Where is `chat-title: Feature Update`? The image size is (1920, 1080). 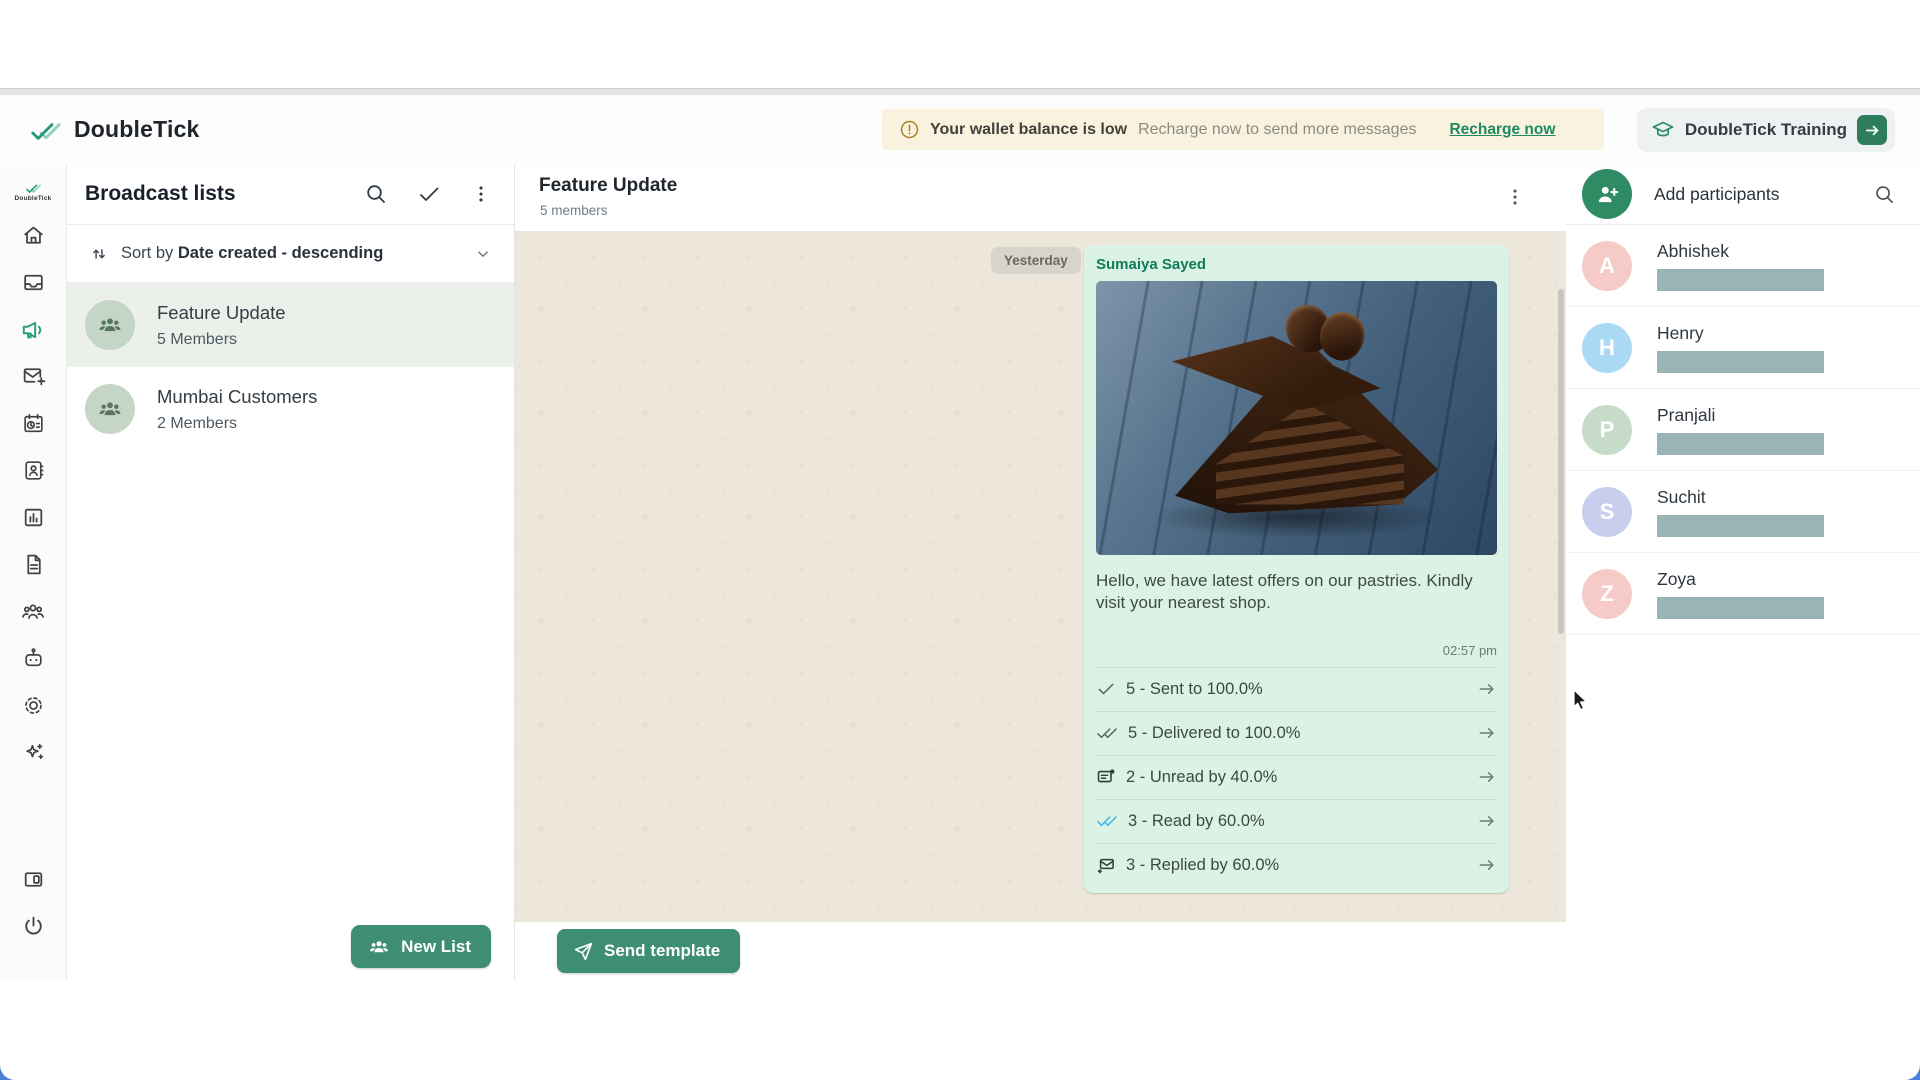
chat-title: Feature Update is located at coordinates (608, 185).